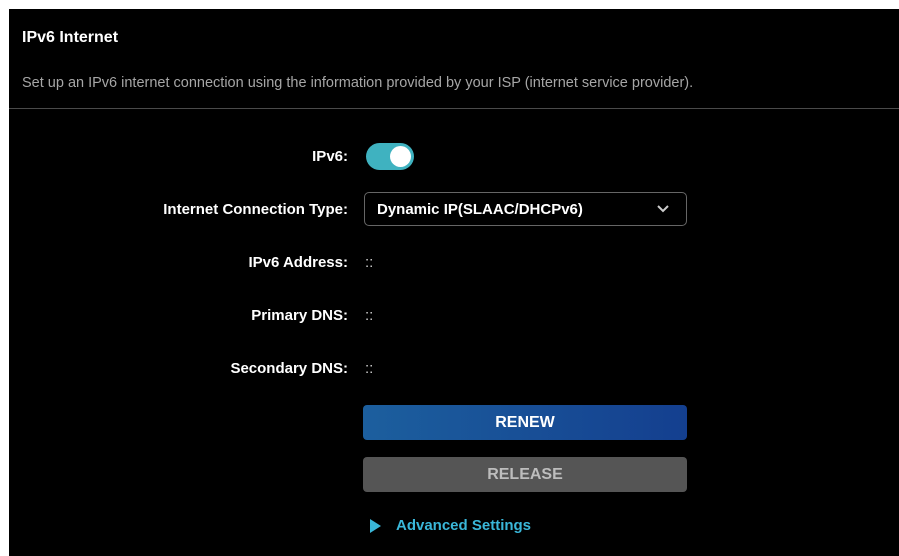 This screenshot has height=556, width=899. What do you see at coordinates (369, 368) in the screenshot?
I see `secondary-dns-value: ::` at bounding box center [369, 368].